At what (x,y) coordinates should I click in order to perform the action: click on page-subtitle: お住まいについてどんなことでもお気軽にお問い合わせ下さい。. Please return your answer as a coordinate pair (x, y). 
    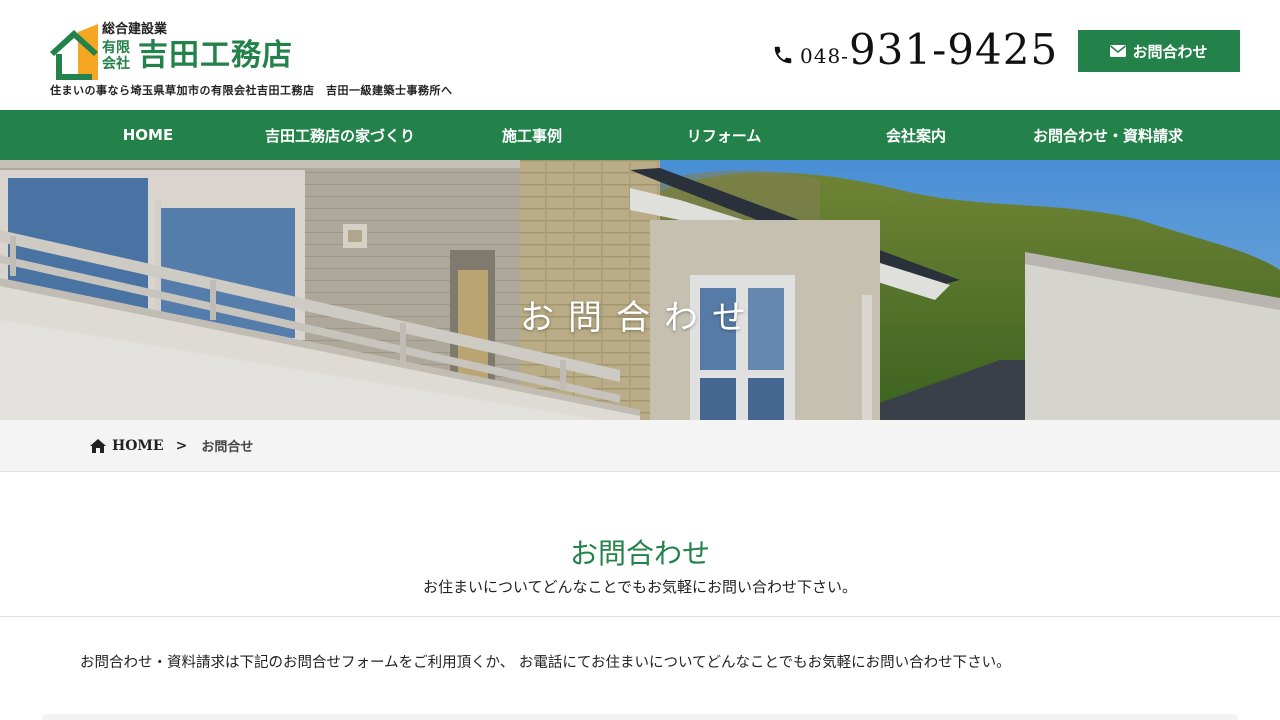
    Looking at the image, I should click on (640, 587).